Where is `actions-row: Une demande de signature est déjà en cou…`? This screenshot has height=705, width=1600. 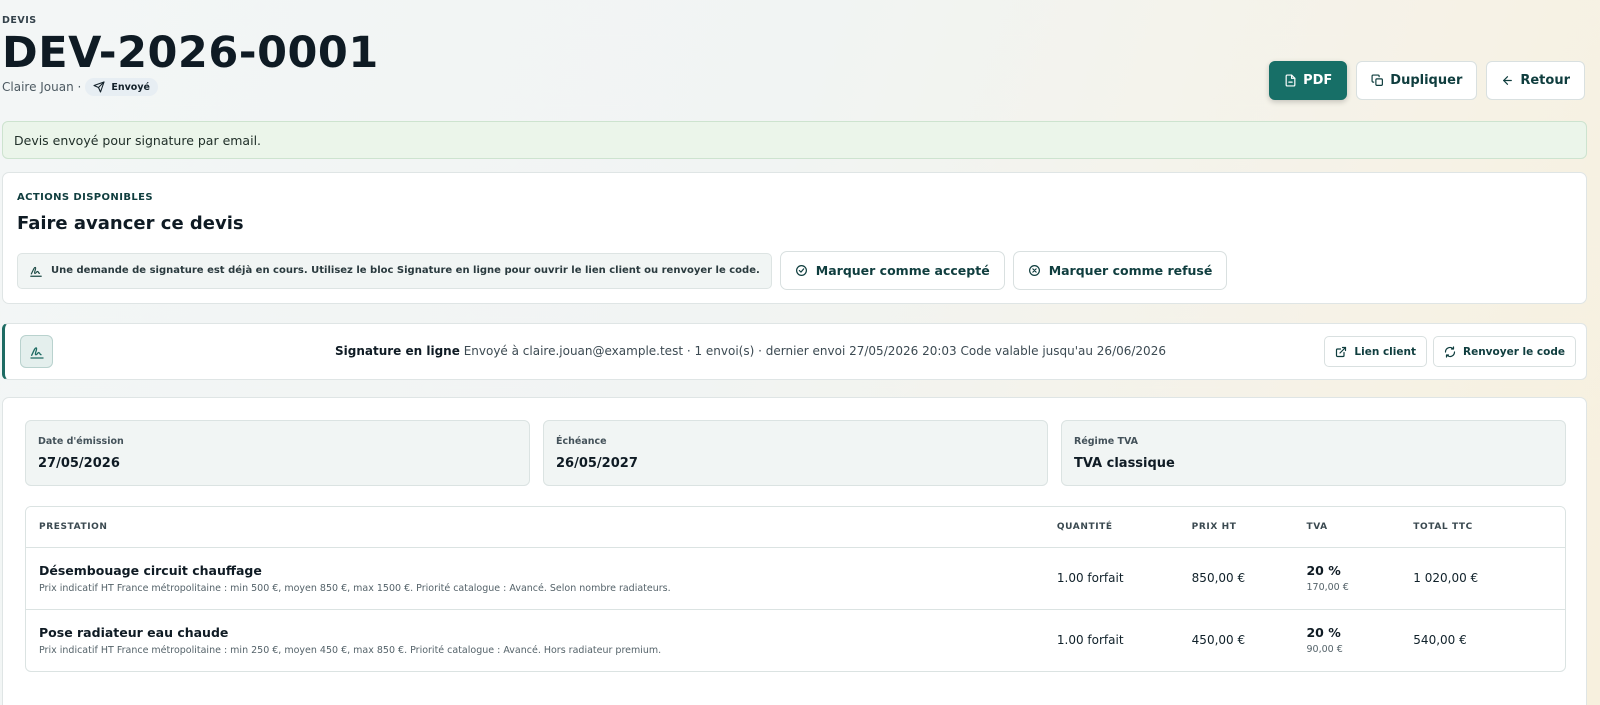
actions-row: Une demande de signature est déjà en cou… is located at coordinates (622, 270).